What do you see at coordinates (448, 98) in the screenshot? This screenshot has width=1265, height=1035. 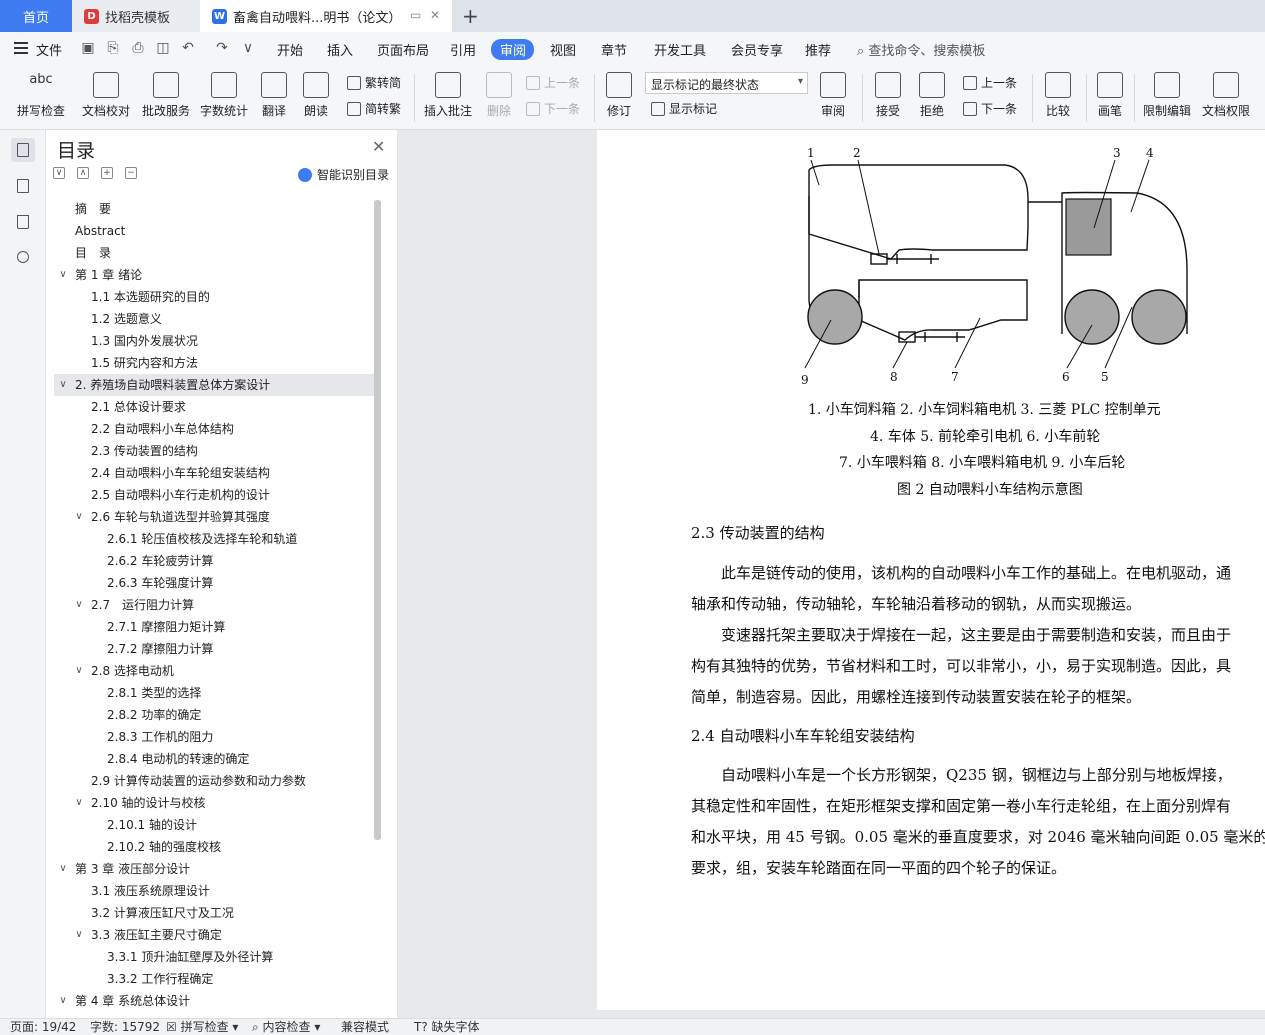 I see `insert-comment-button: 插入批注` at bounding box center [448, 98].